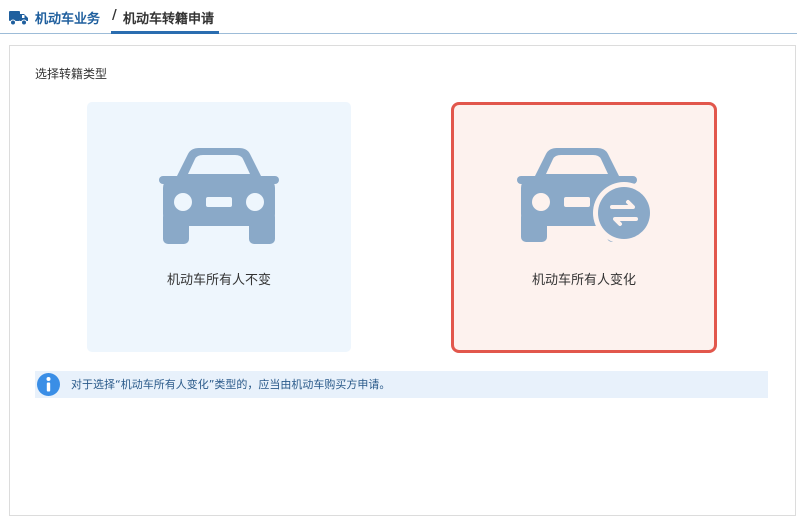 The image size is (797, 517). I want to click on option-label: 机动车所有人不变, so click(218, 280).